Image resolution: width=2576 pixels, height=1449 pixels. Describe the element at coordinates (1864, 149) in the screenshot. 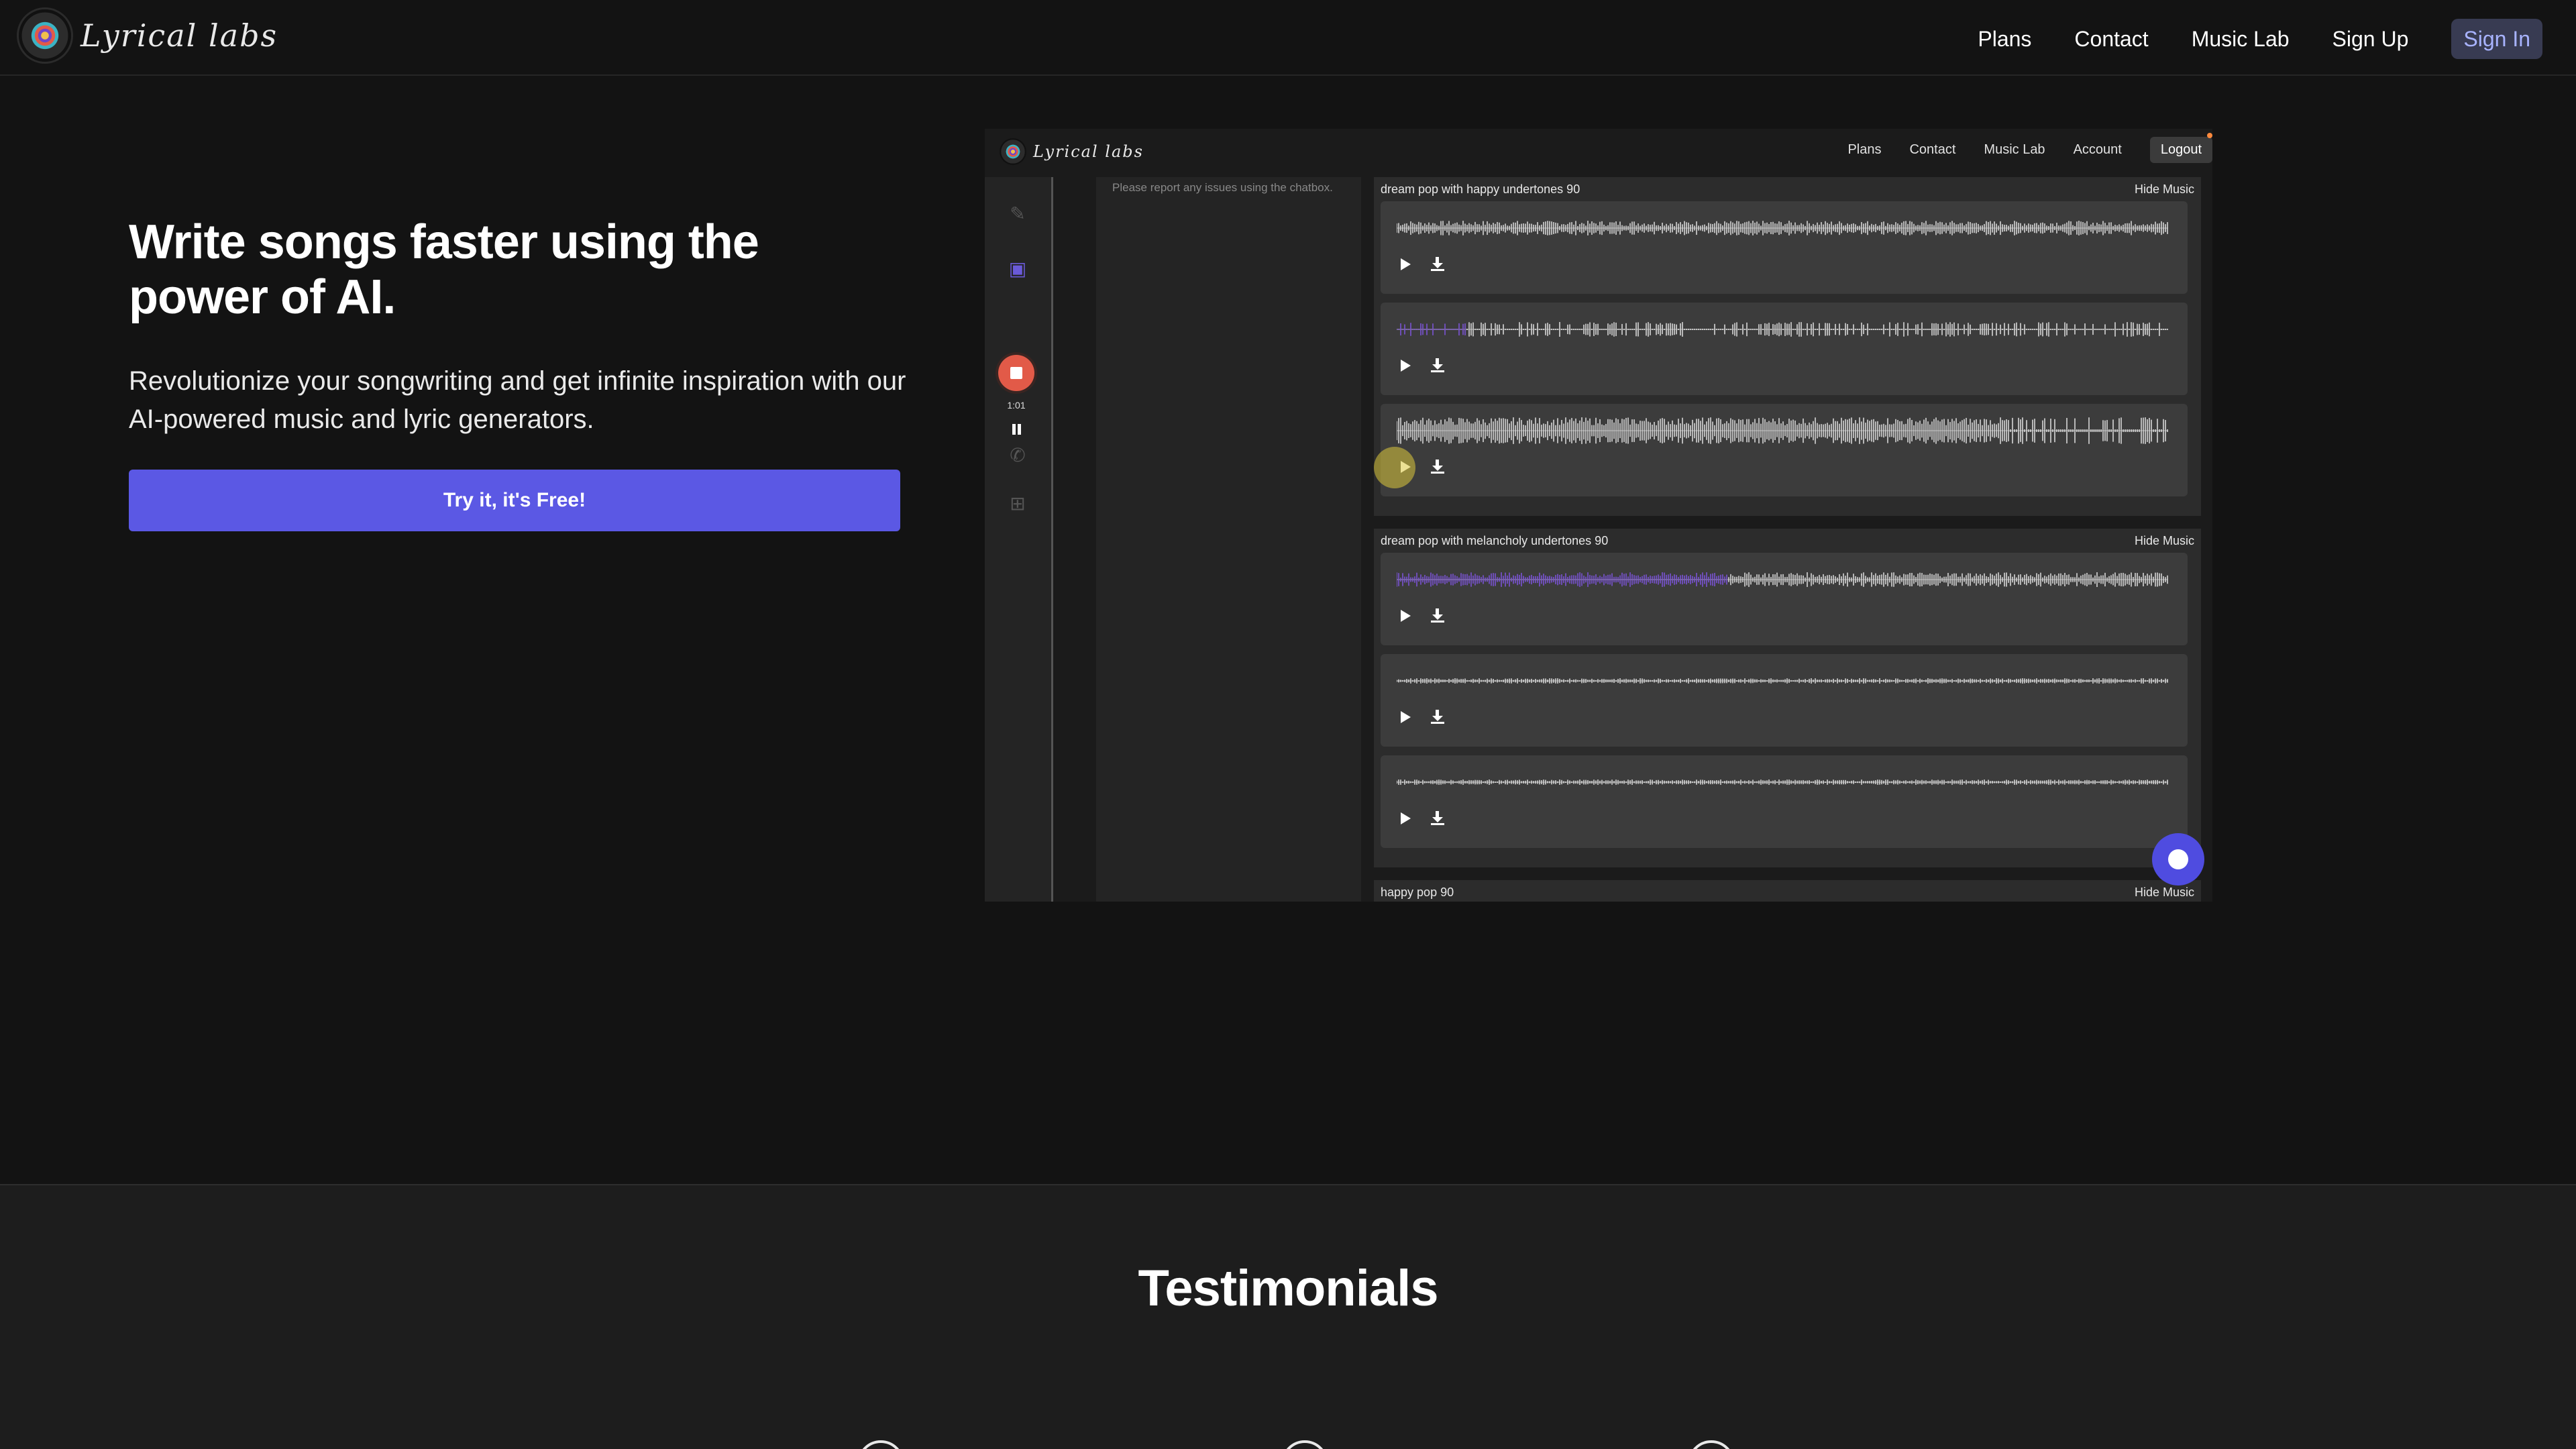

I see `preview-nav-plans: Plans` at that location.